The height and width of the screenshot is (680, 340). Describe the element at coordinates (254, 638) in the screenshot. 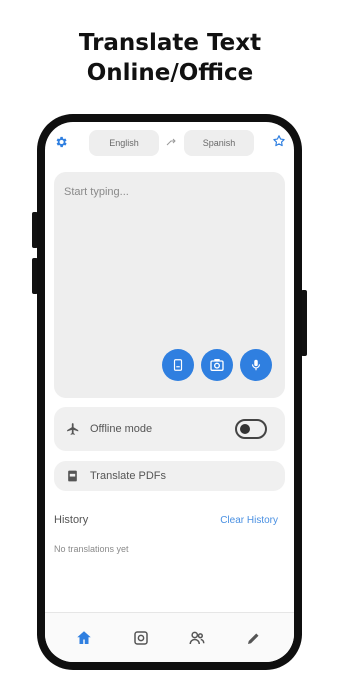

I see `pen-icon` at that location.